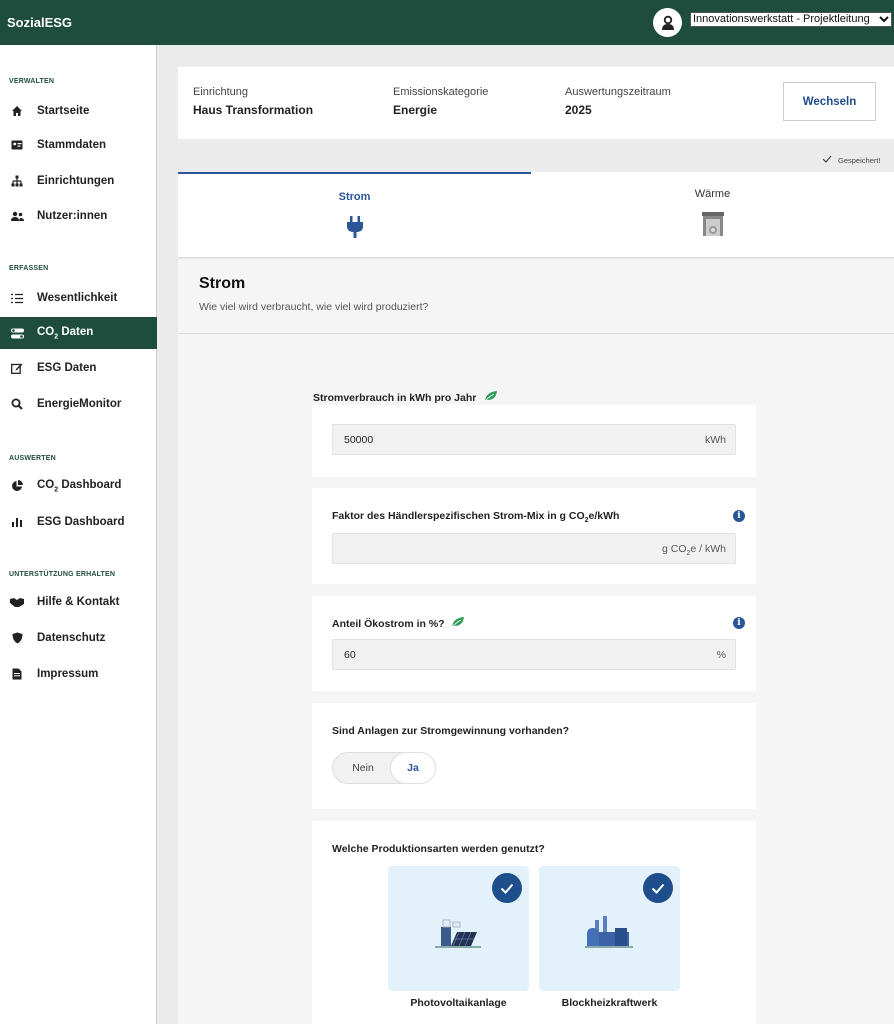 The height and width of the screenshot is (1024, 894). What do you see at coordinates (618, 92) in the screenshot?
I see `period-label: Auswertungszeitraum` at bounding box center [618, 92].